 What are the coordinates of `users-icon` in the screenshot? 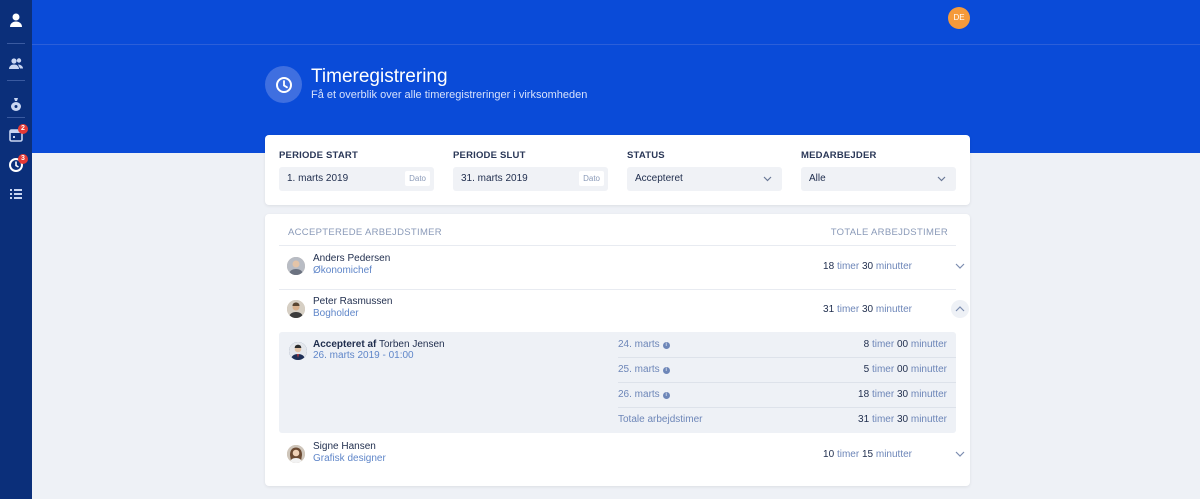 It's located at (16, 63).